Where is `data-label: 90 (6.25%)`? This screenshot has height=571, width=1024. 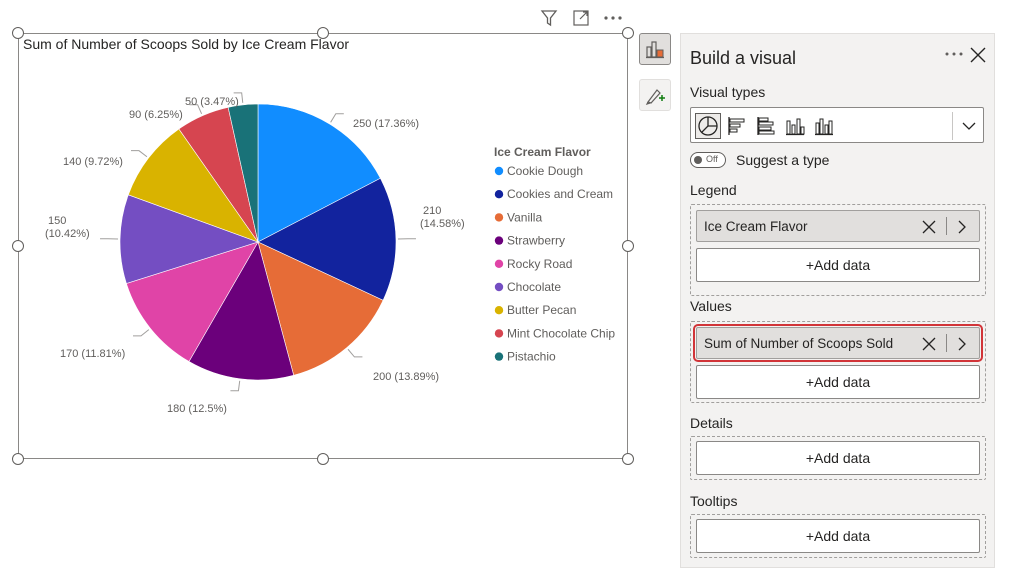
data-label: 90 (6.25%) is located at coordinates (156, 115).